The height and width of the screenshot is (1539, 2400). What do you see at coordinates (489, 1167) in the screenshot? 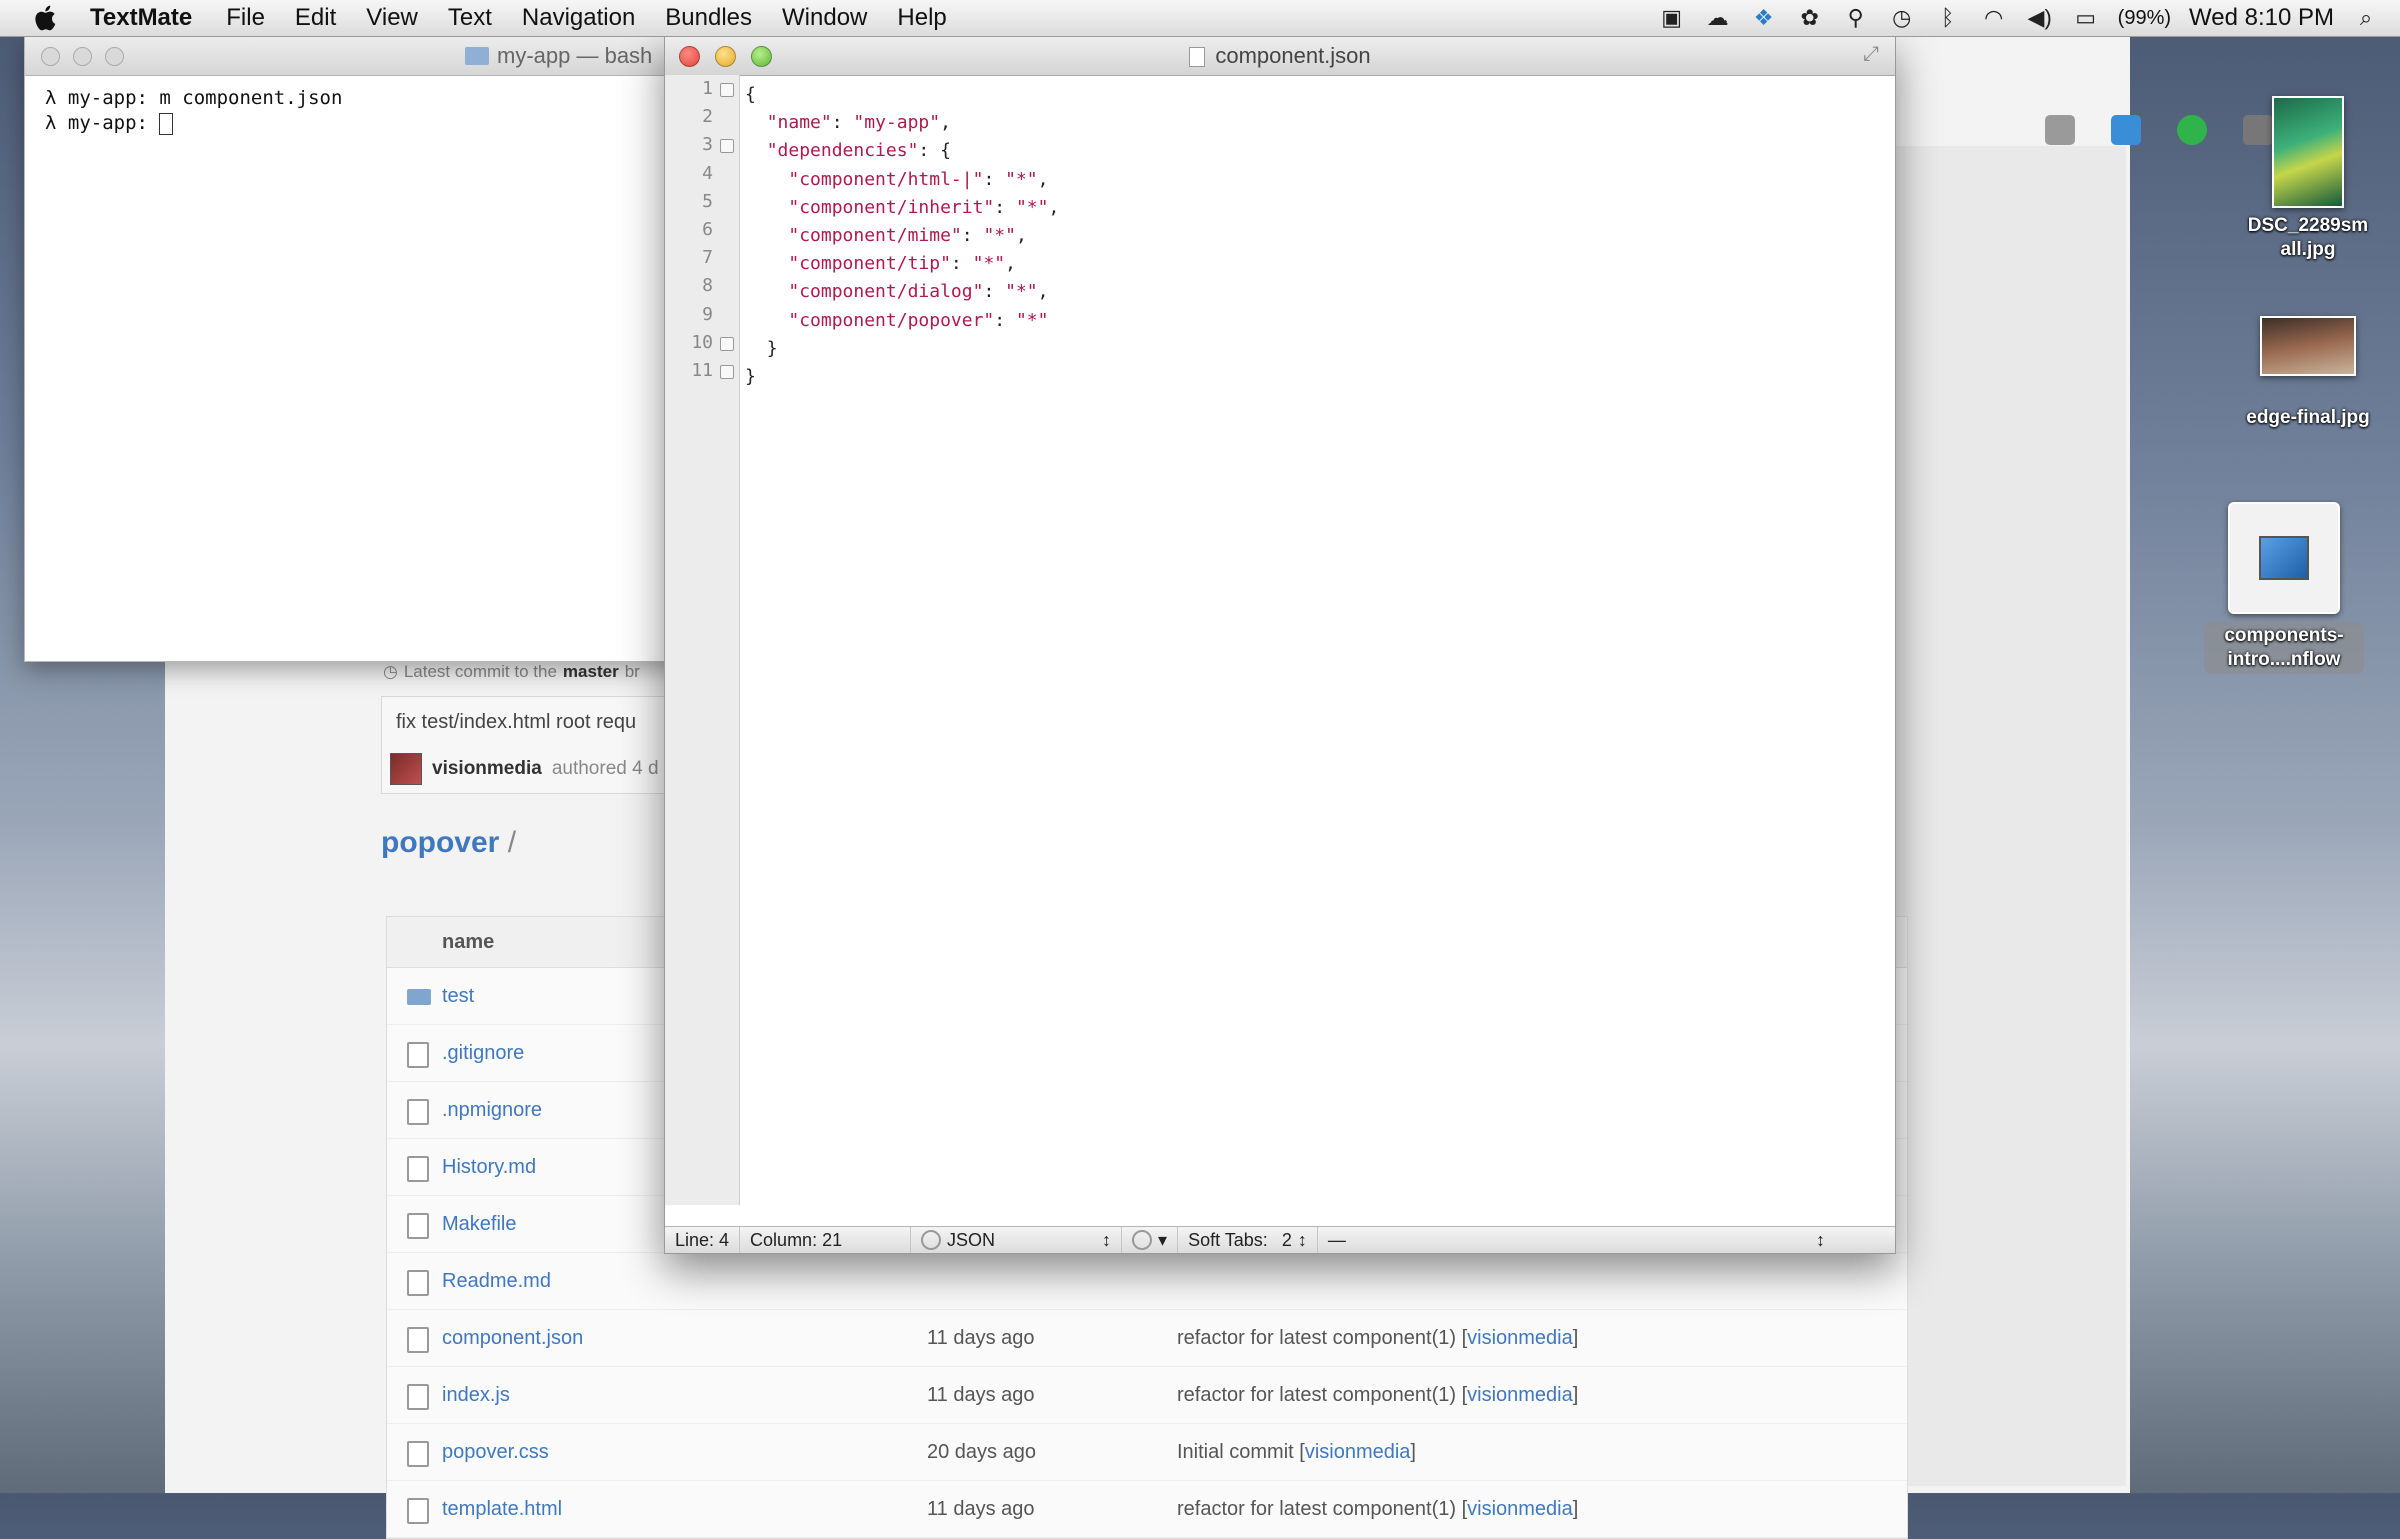
I see `file-name-link: History.md` at bounding box center [489, 1167].